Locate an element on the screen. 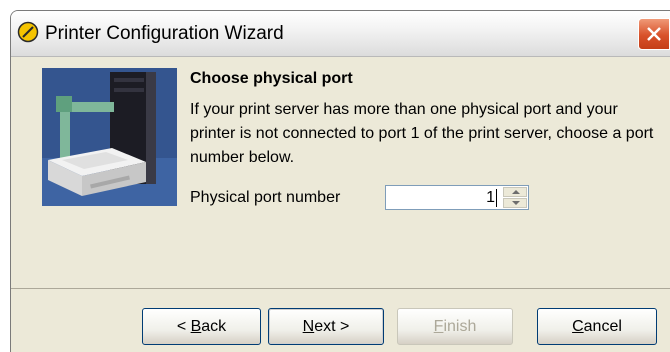 The image size is (670, 352). physical-port-spinner: 1 is located at coordinates (457, 197).